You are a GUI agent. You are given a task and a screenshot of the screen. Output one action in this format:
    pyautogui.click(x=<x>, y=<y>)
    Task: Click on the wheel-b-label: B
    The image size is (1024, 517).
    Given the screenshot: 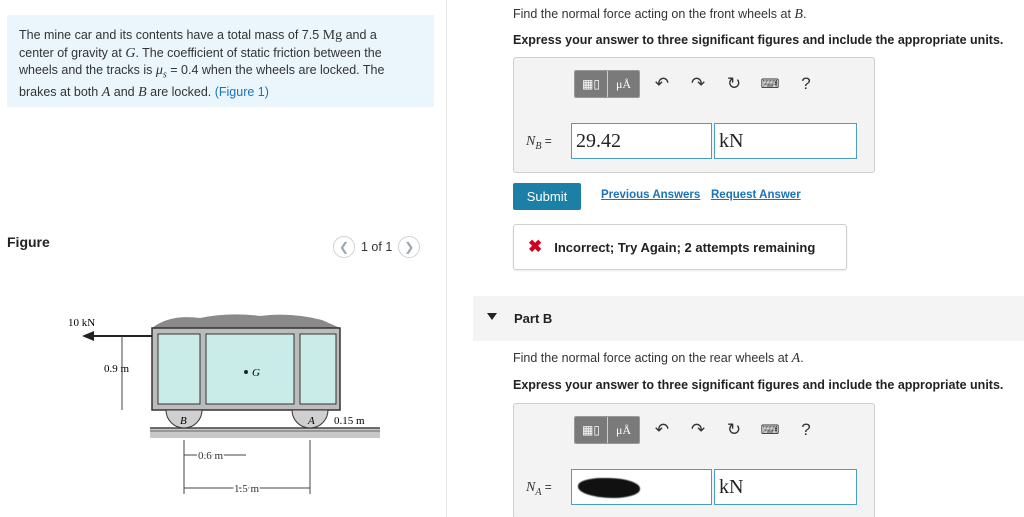 What is the action you would take?
    pyautogui.click(x=183, y=421)
    